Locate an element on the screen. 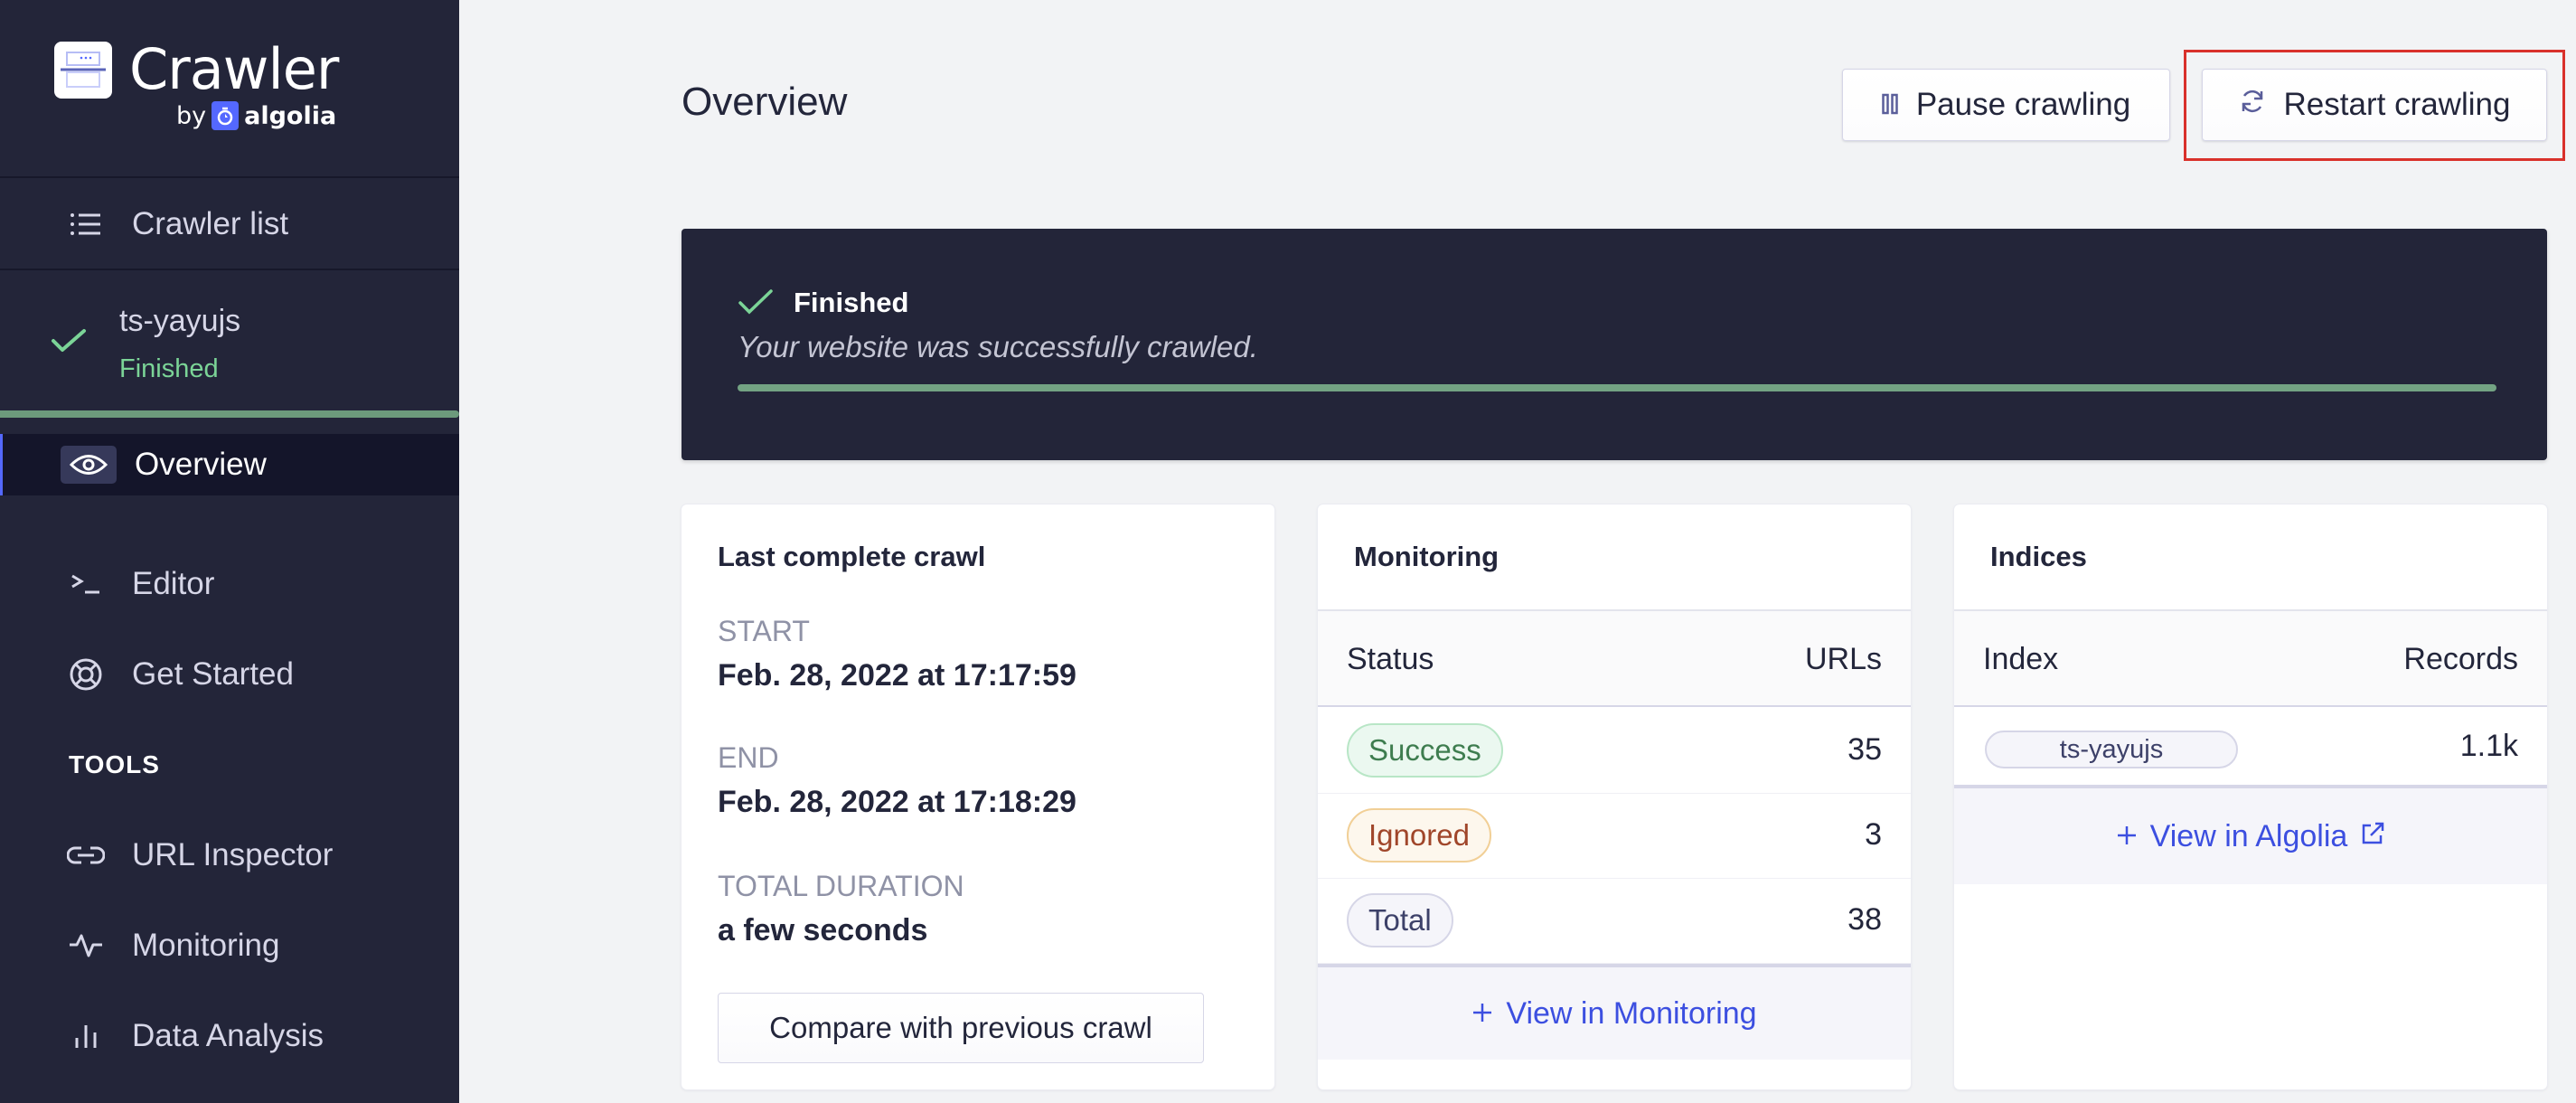 The image size is (2576, 1103). sidebar-item-overview: Overview is located at coordinates (229, 464).